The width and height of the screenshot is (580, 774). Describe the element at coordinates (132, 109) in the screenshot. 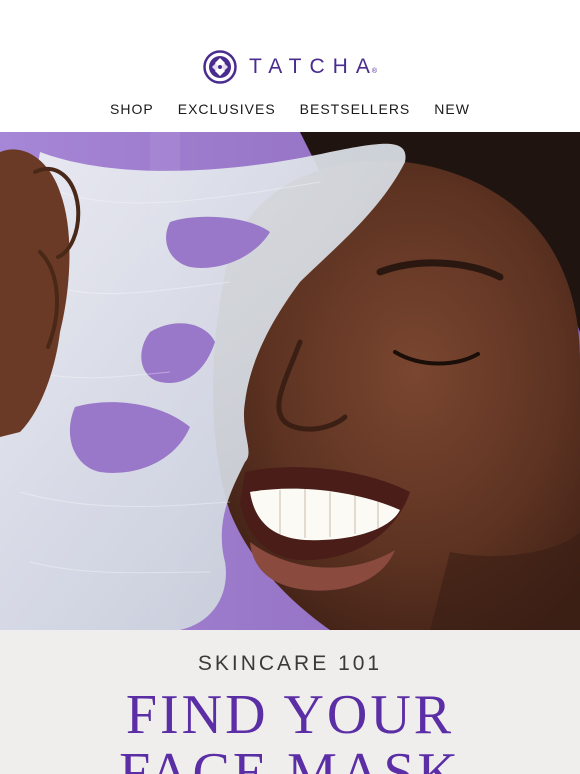

I see `nav-item-shop: SHOP` at that location.